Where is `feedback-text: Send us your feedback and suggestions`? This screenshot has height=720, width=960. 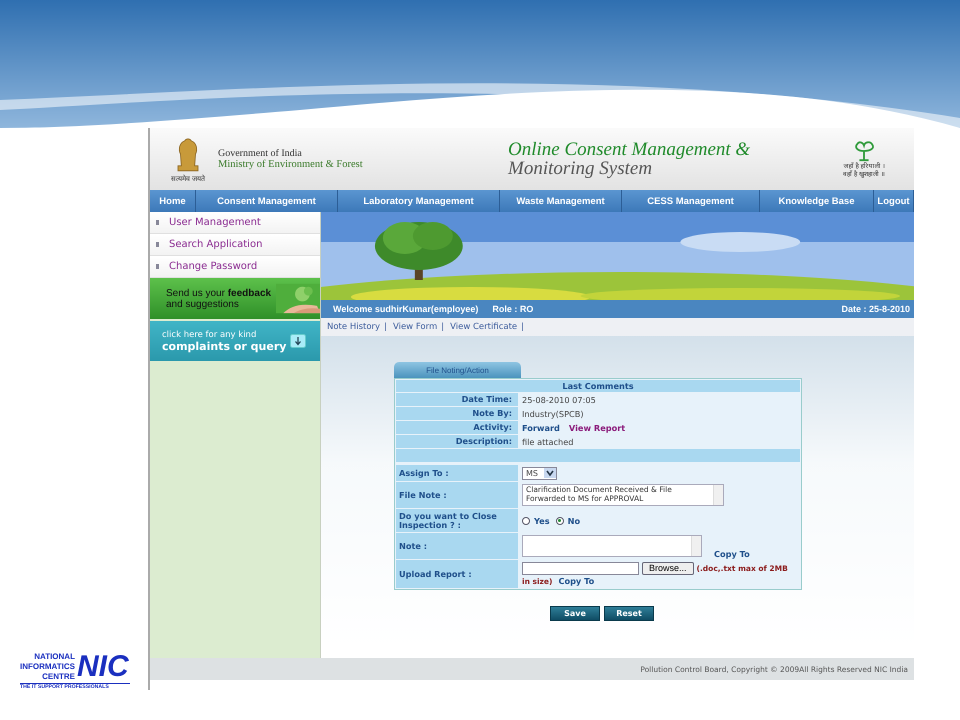 feedback-text: Send us your feedback and suggestions is located at coordinates (219, 299).